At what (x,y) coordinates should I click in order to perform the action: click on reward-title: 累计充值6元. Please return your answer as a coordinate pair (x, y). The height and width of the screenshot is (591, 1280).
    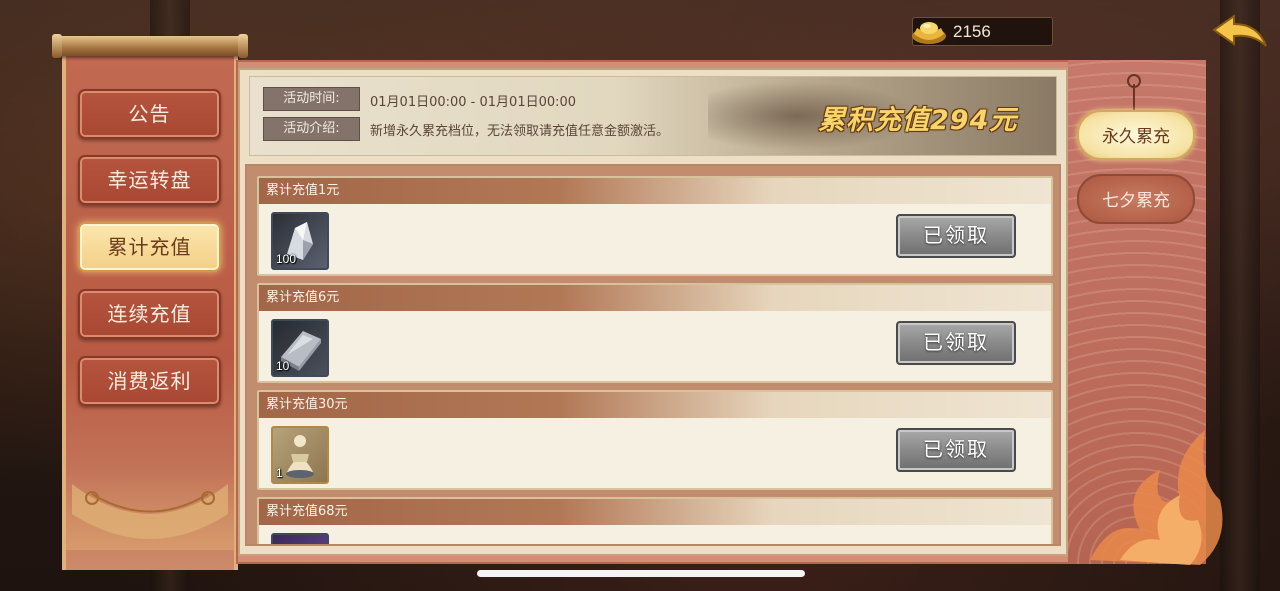
    Looking at the image, I should click on (655, 298).